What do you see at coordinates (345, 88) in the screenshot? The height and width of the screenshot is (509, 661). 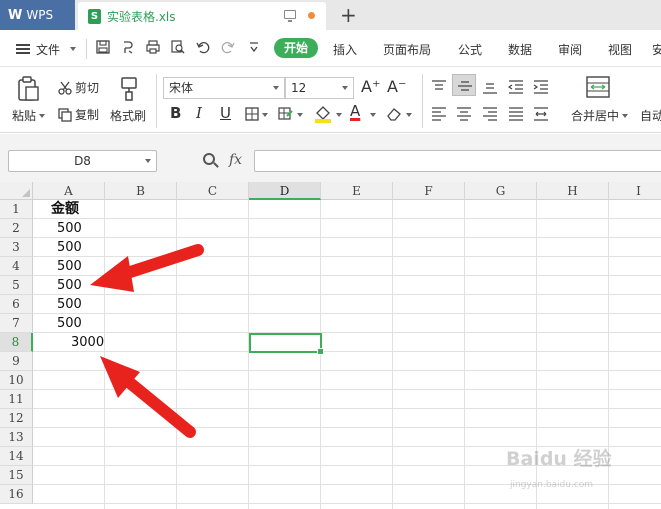 I see `font-size-dropdown-icon` at bounding box center [345, 88].